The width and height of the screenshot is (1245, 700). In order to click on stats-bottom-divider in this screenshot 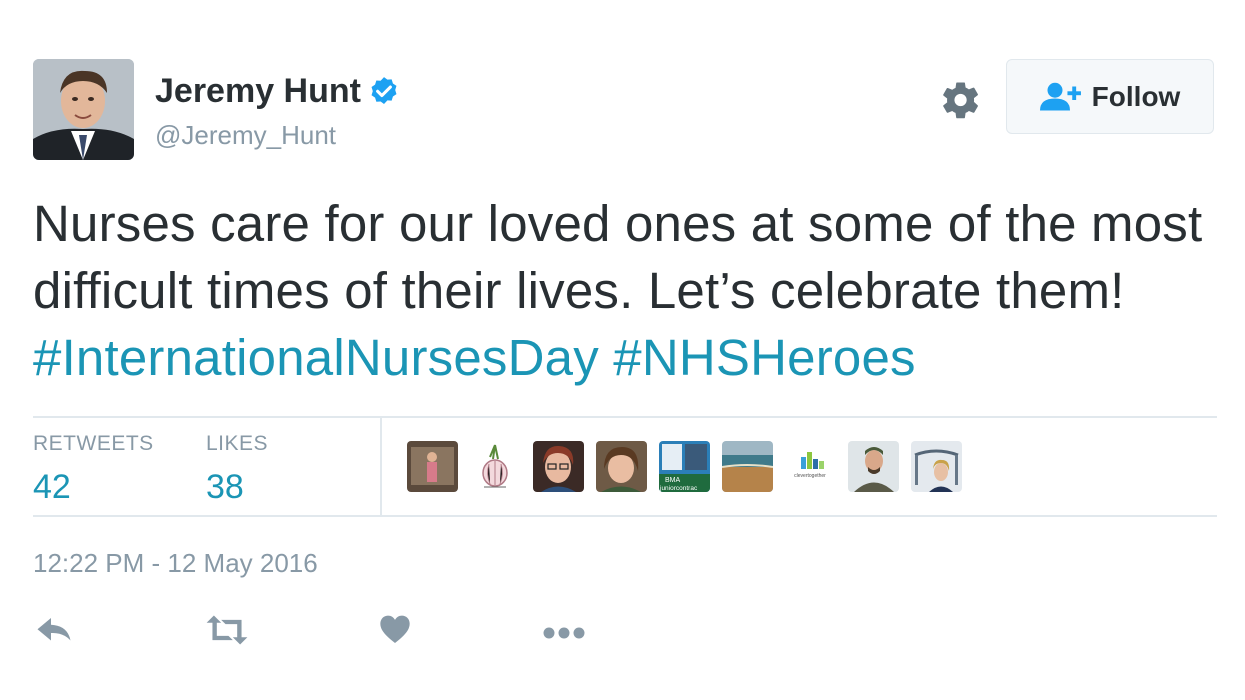, I will do `click(625, 516)`.